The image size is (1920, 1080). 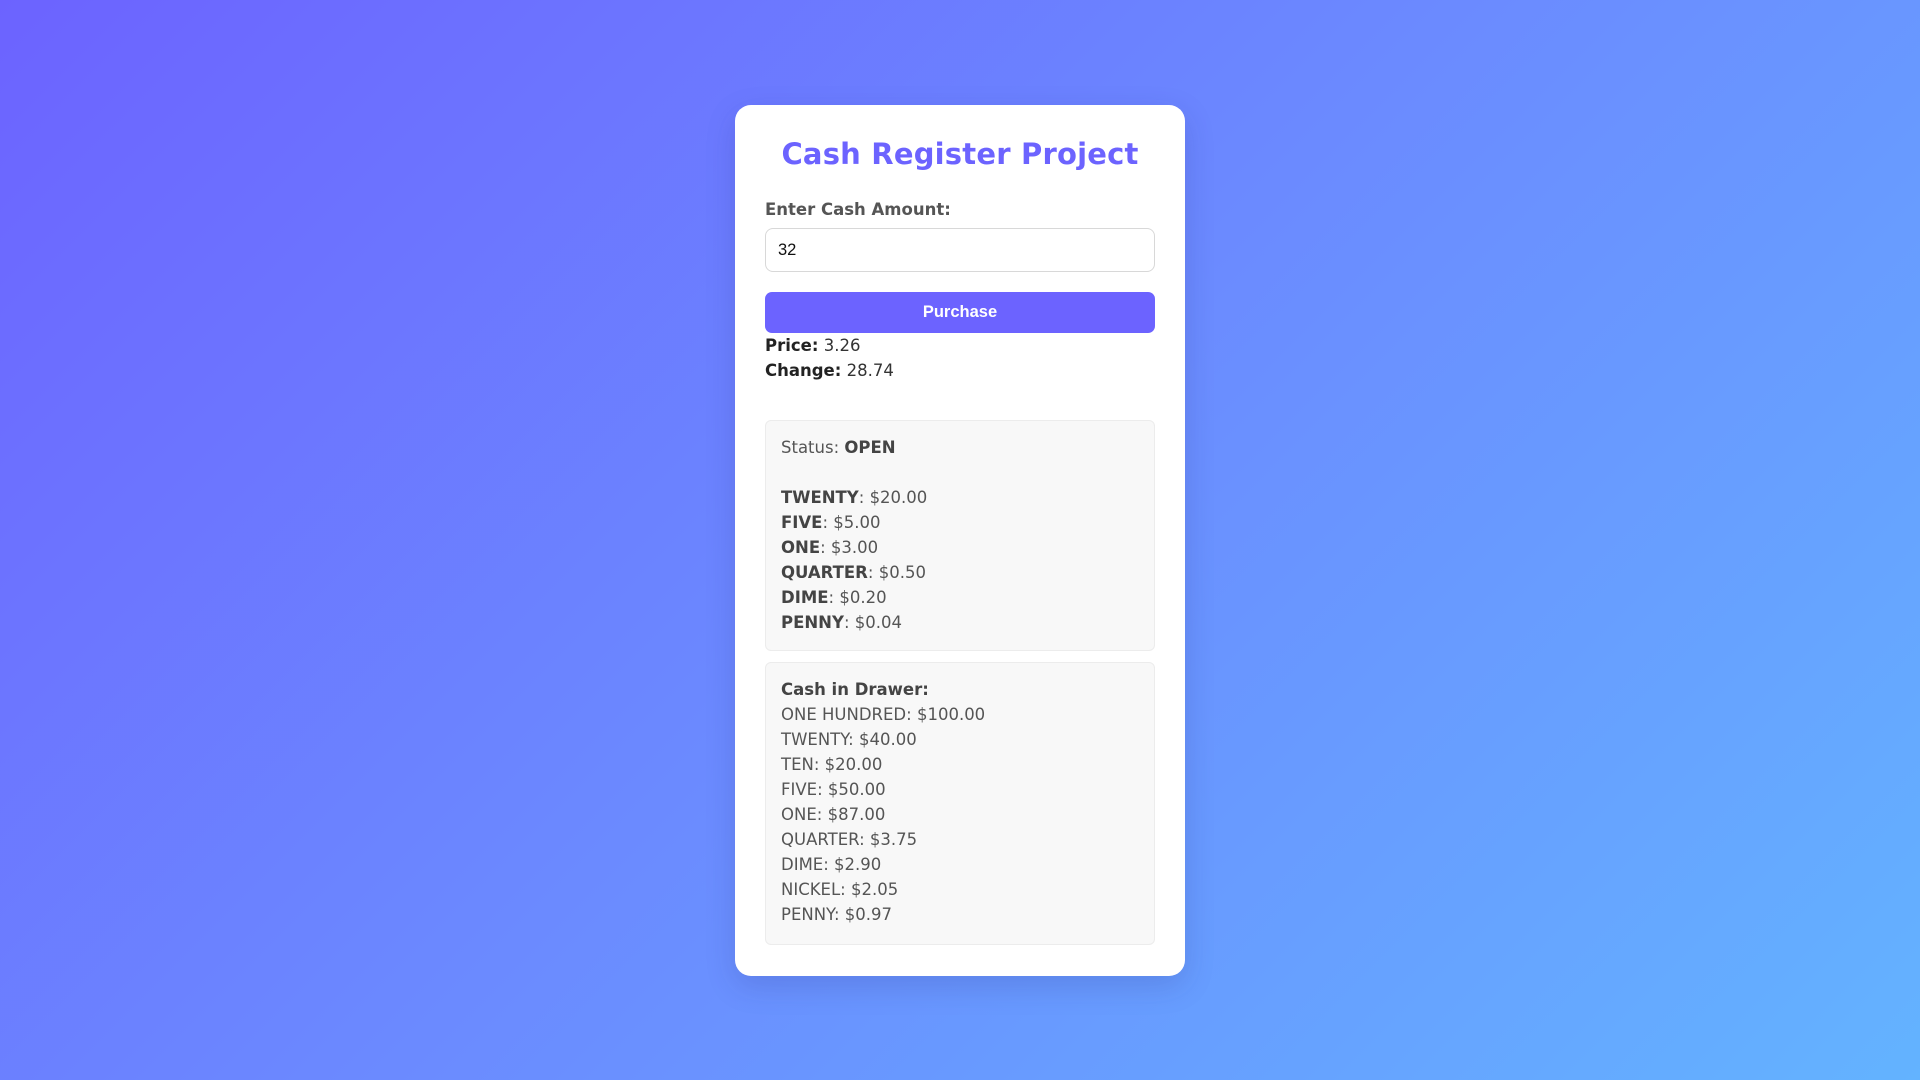 I want to click on drawer-row-nickel: NICKEL: $2.05, so click(x=840, y=889).